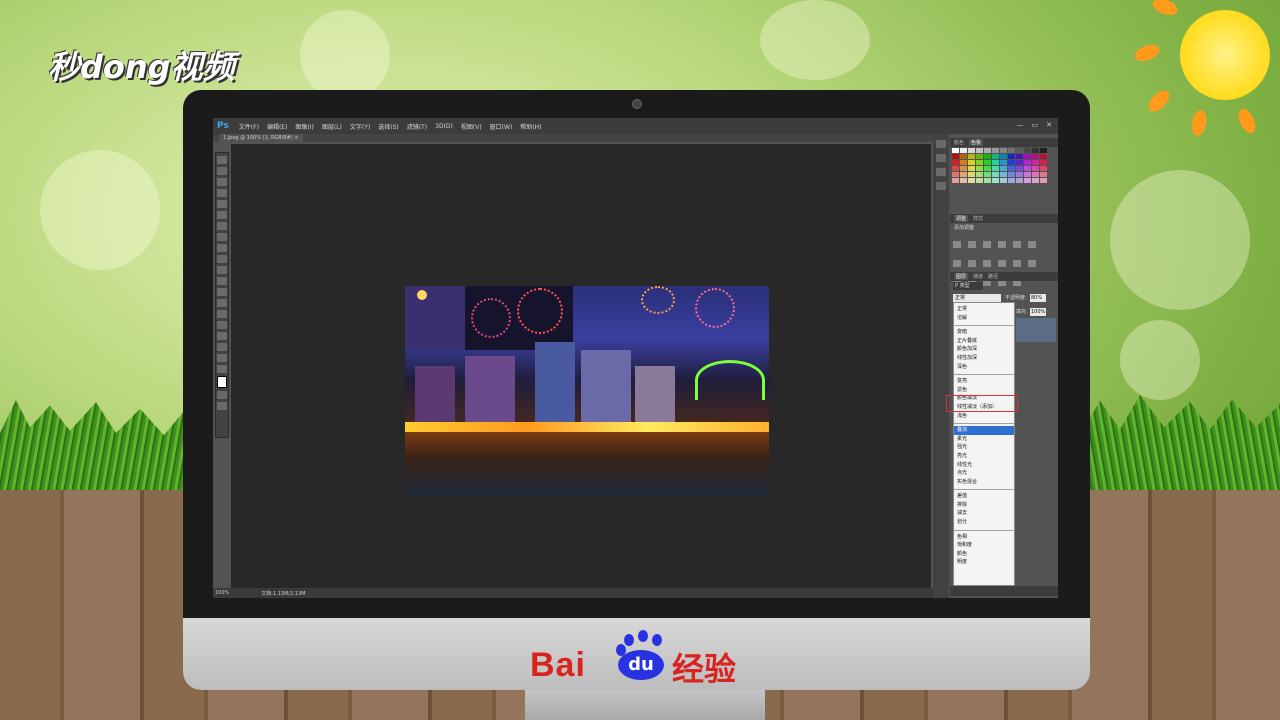  What do you see at coordinates (360, 126) in the screenshot?
I see `menu-type: 文字(Y)` at bounding box center [360, 126].